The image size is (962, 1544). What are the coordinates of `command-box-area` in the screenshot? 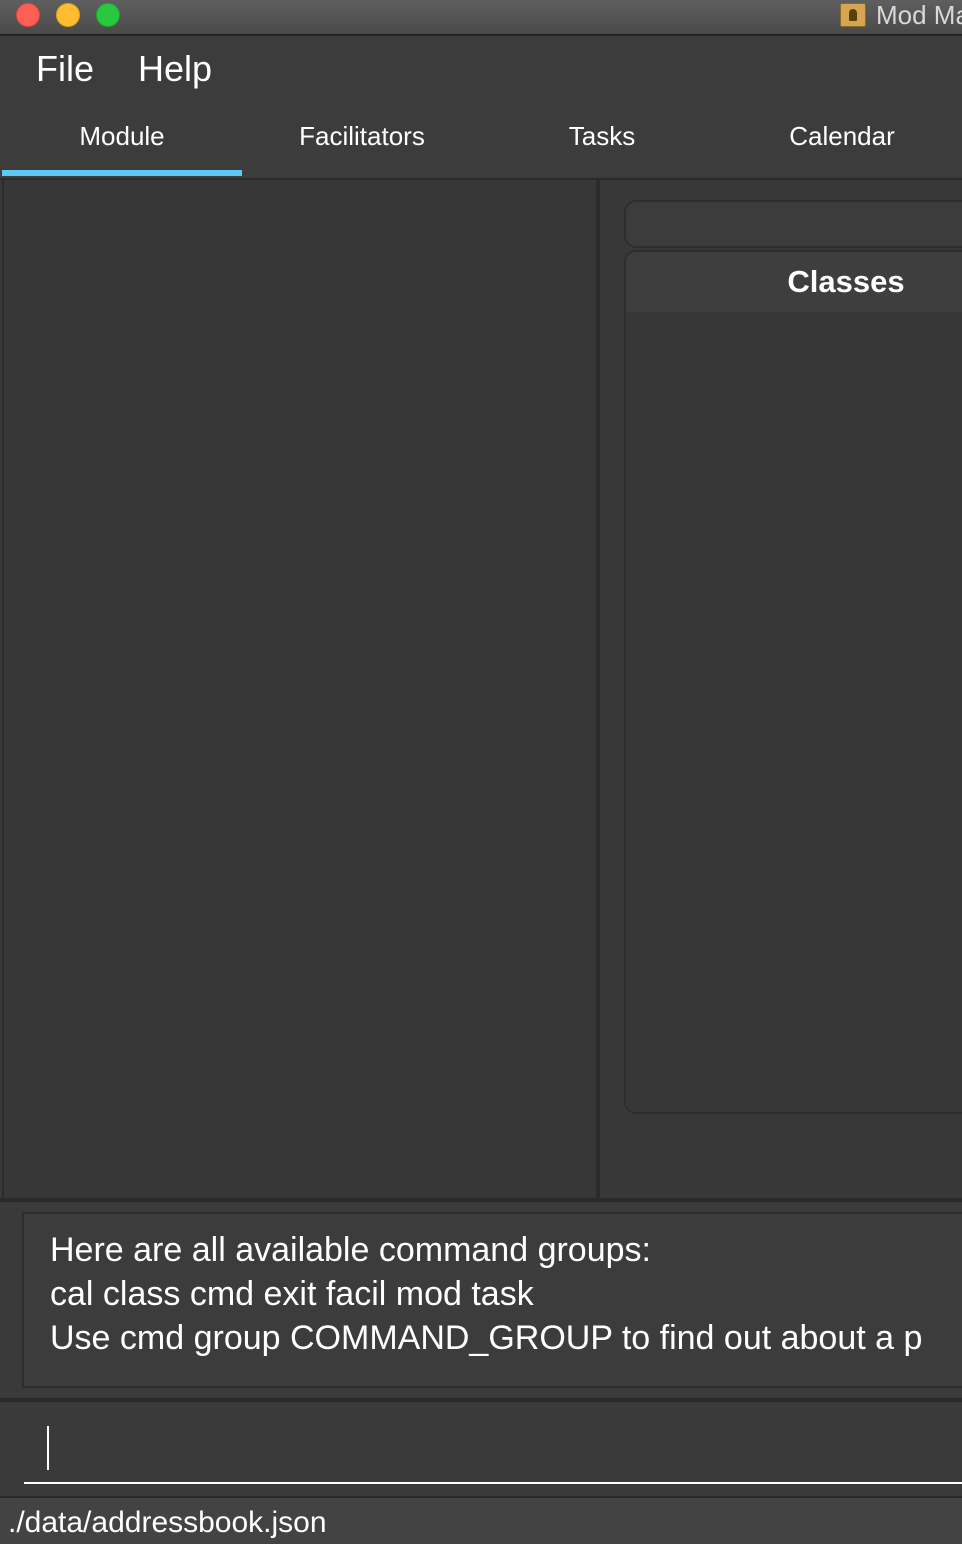 It's located at (481, 1449).